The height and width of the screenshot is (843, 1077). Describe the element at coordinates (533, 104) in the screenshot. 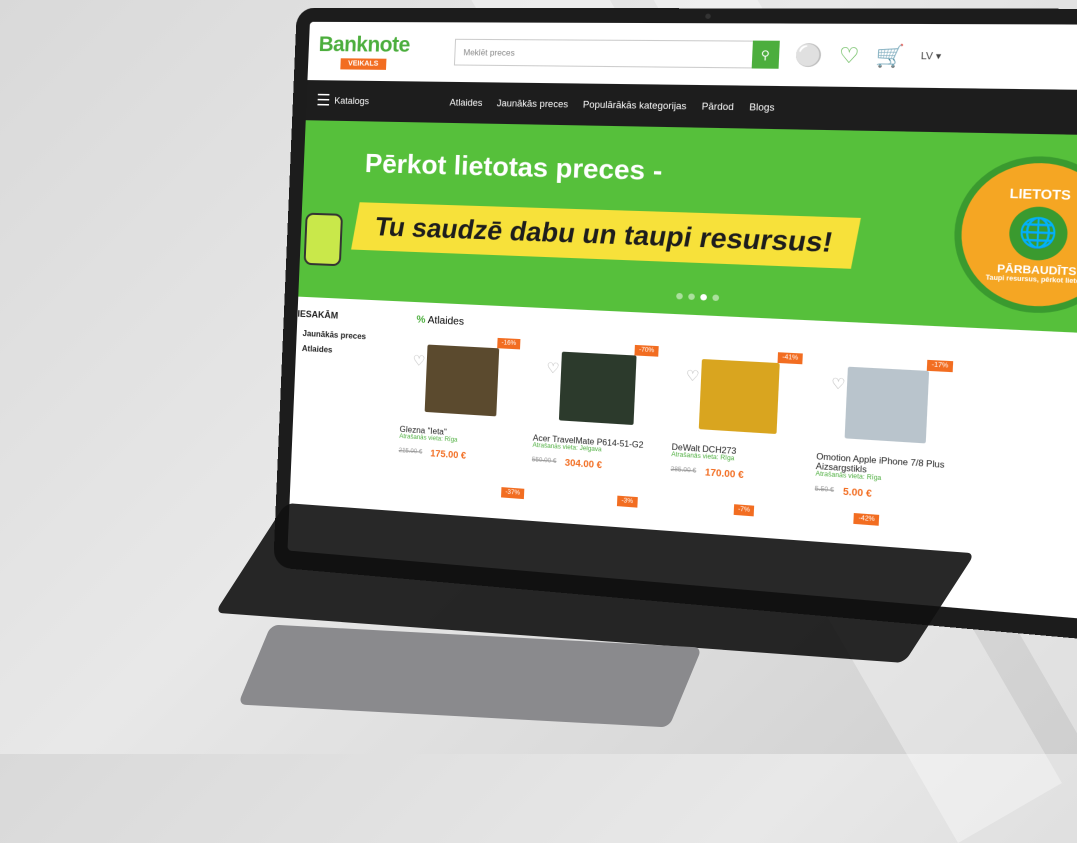

I see `nav-item: Jaunākās preces` at that location.